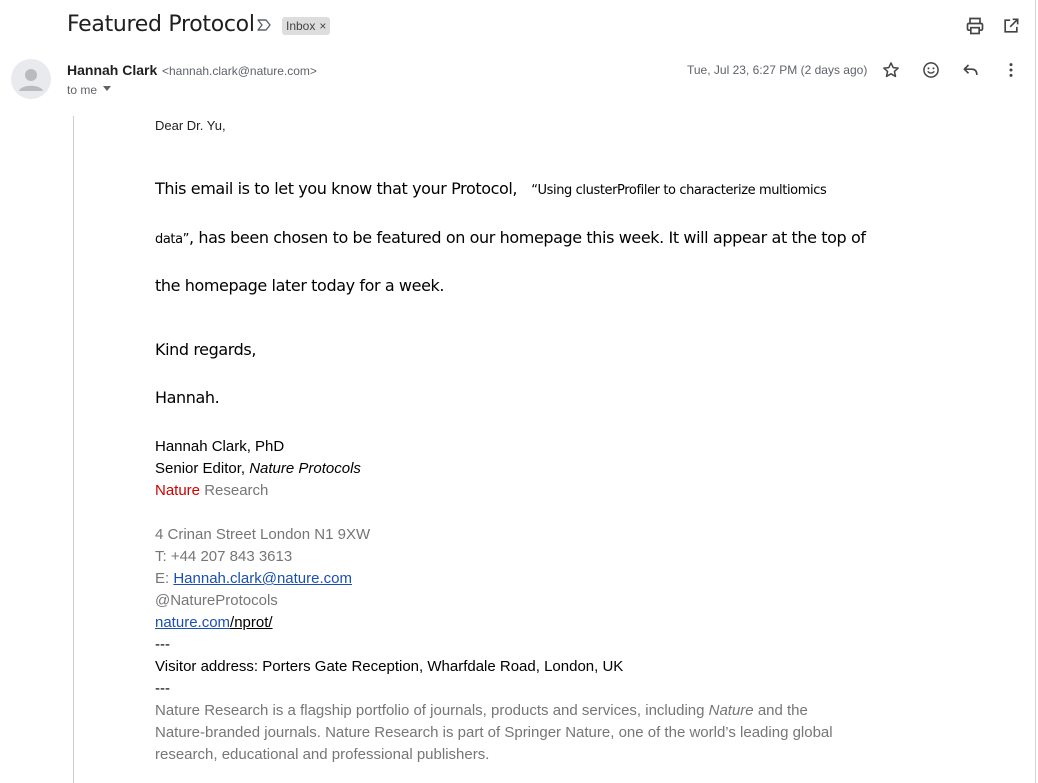 This screenshot has width=1038, height=783. I want to click on body-paragraph-line-3: the homepage later today for a week., so click(300, 285).